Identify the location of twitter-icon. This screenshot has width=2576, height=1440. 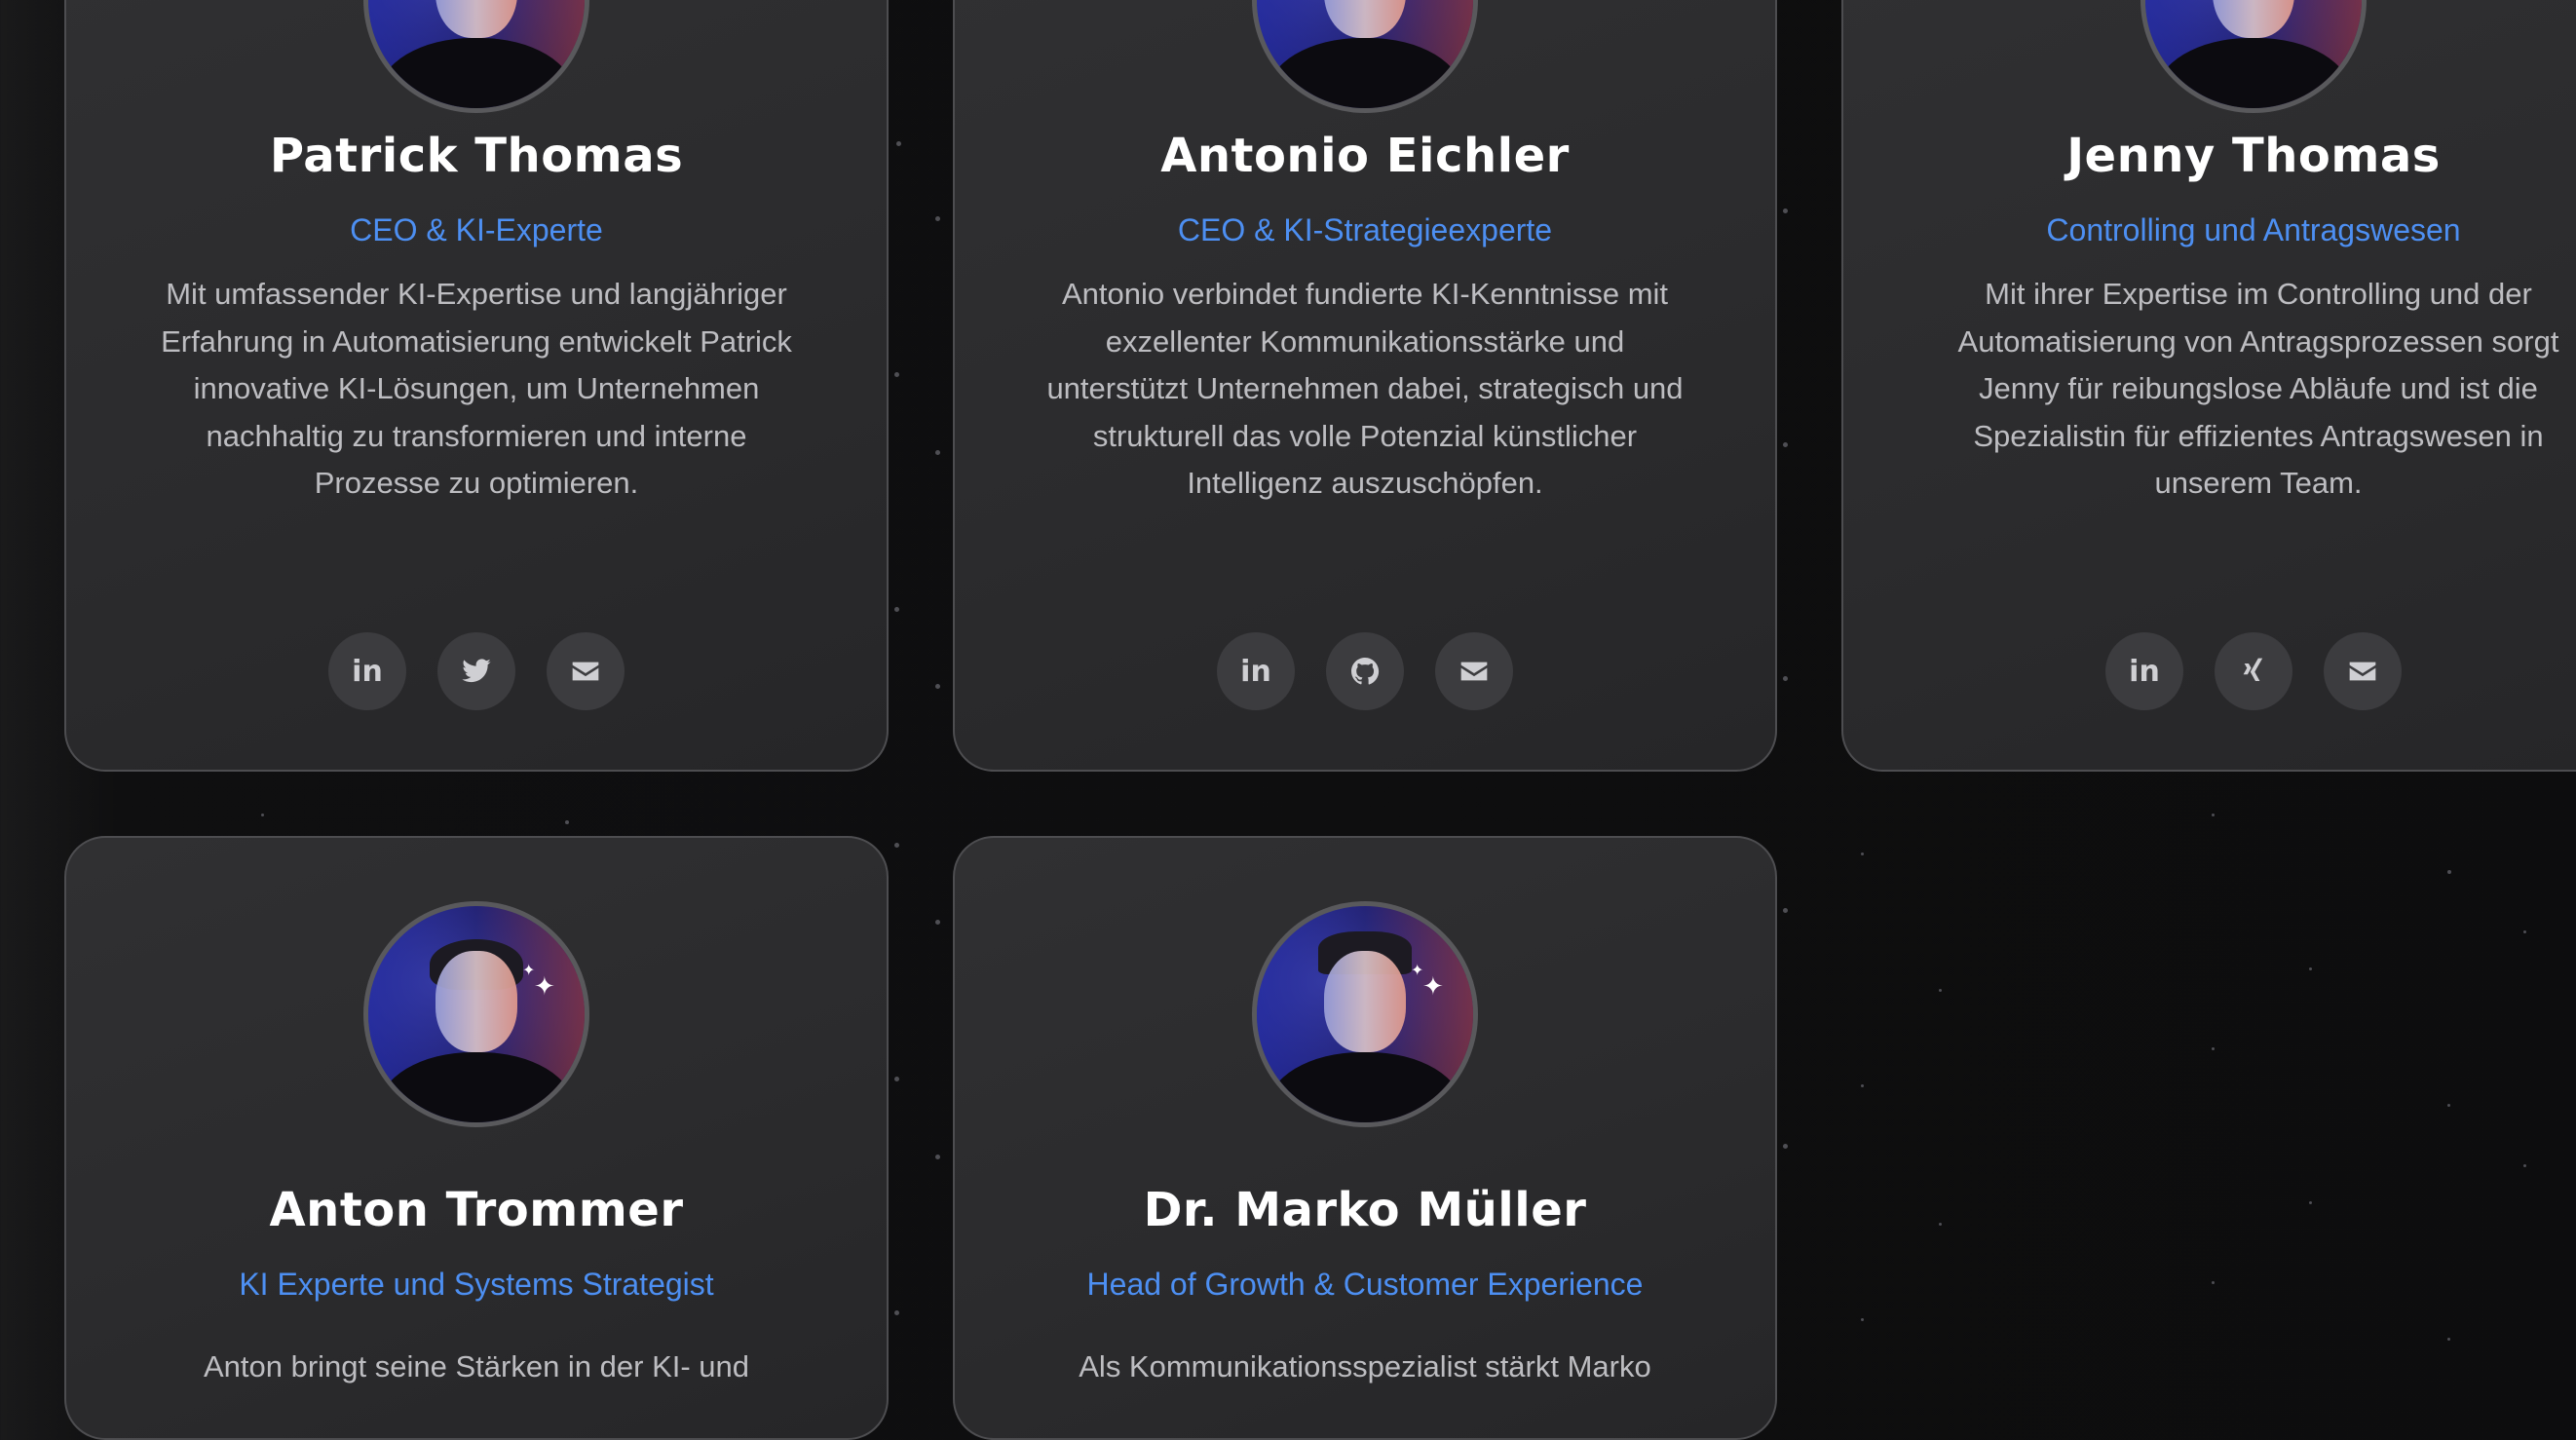
(476, 671).